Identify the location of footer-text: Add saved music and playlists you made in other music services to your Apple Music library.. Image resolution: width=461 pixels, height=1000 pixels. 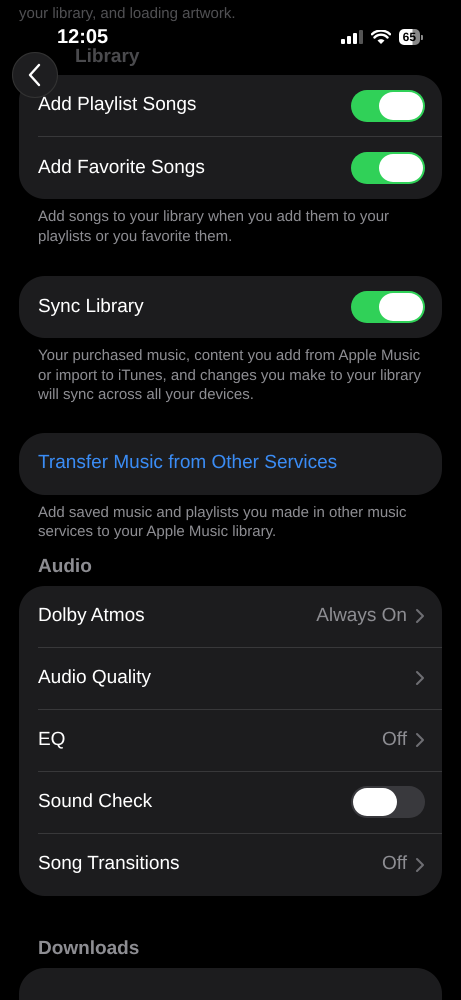
(222, 522).